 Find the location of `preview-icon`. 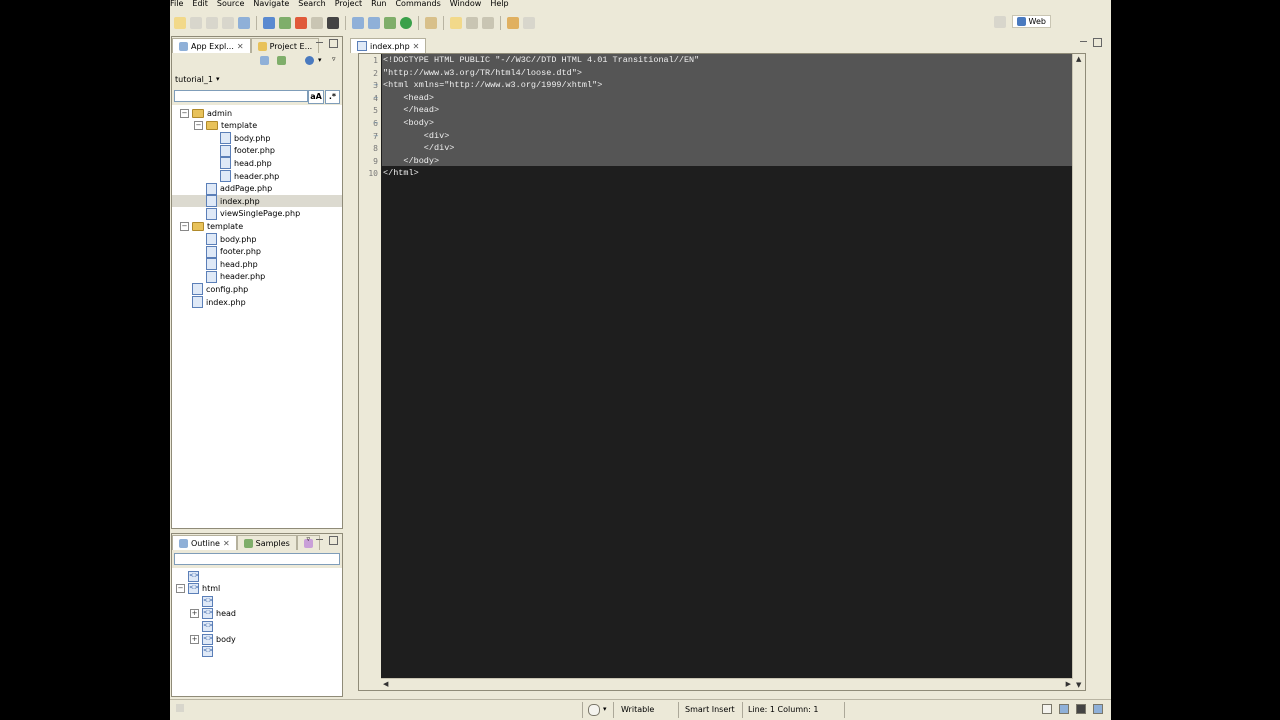

preview-icon is located at coordinates (317, 23).